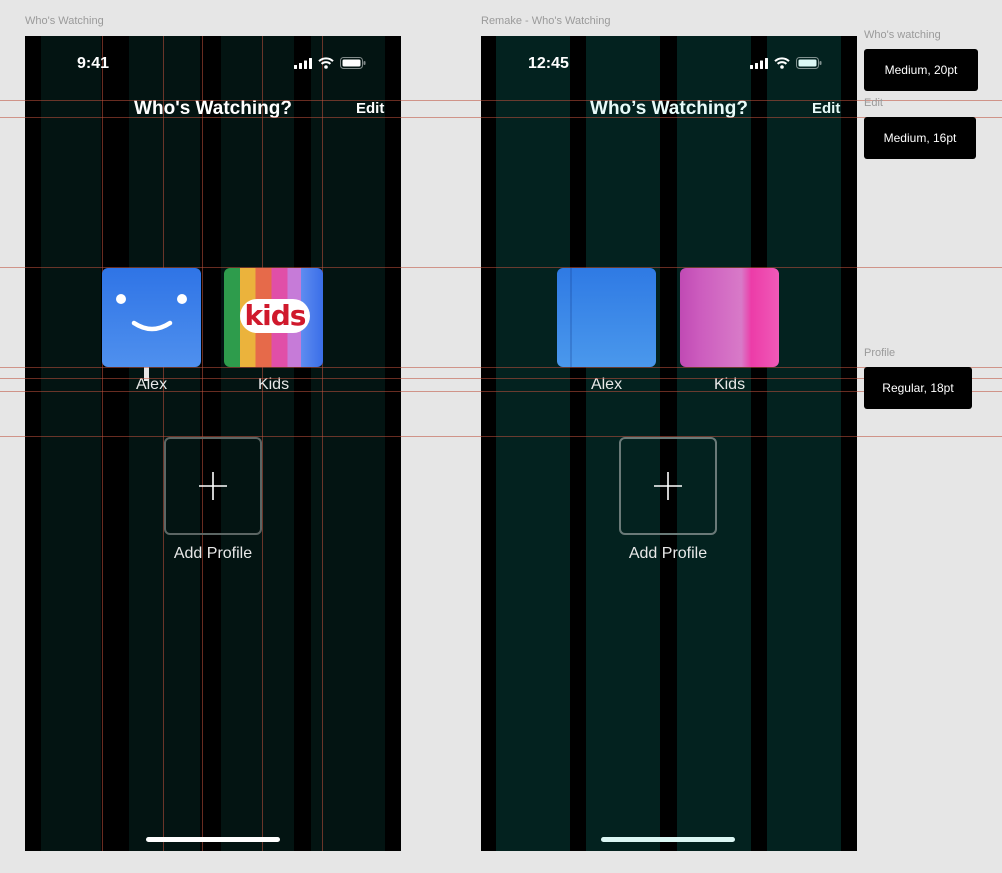 The height and width of the screenshot is (873, 1002). Describe the element at coordinates (918, 388) in the screenshot. I see `spec-chip-profile: Regular, 18pt` at that location.